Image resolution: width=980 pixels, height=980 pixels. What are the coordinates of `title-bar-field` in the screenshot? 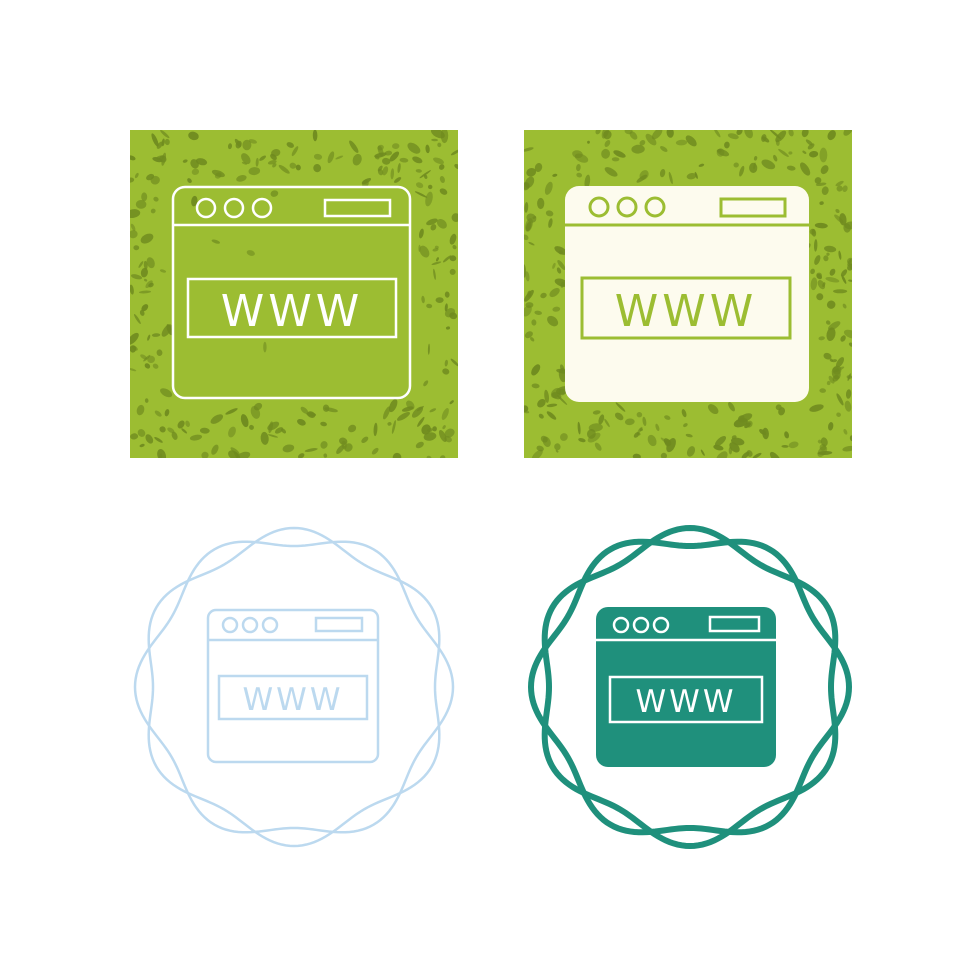 It's located at (339, 624).